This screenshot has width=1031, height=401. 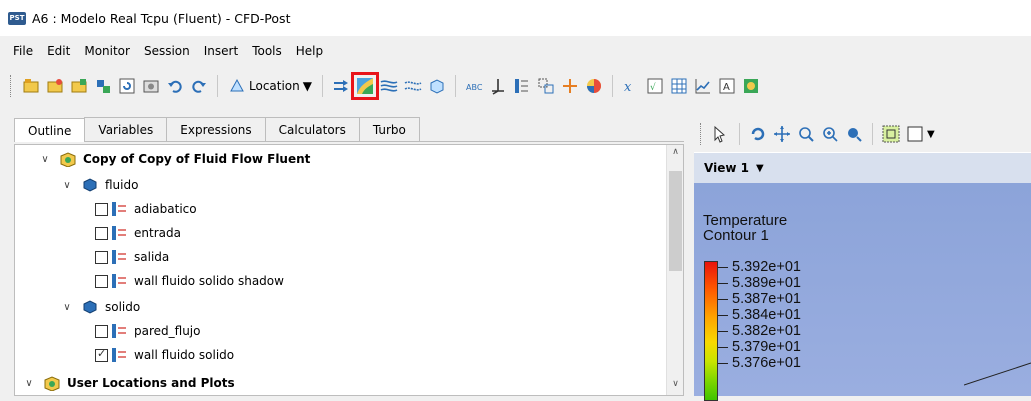 I want to click on fit-view-icon, so click(x=854, y=134).